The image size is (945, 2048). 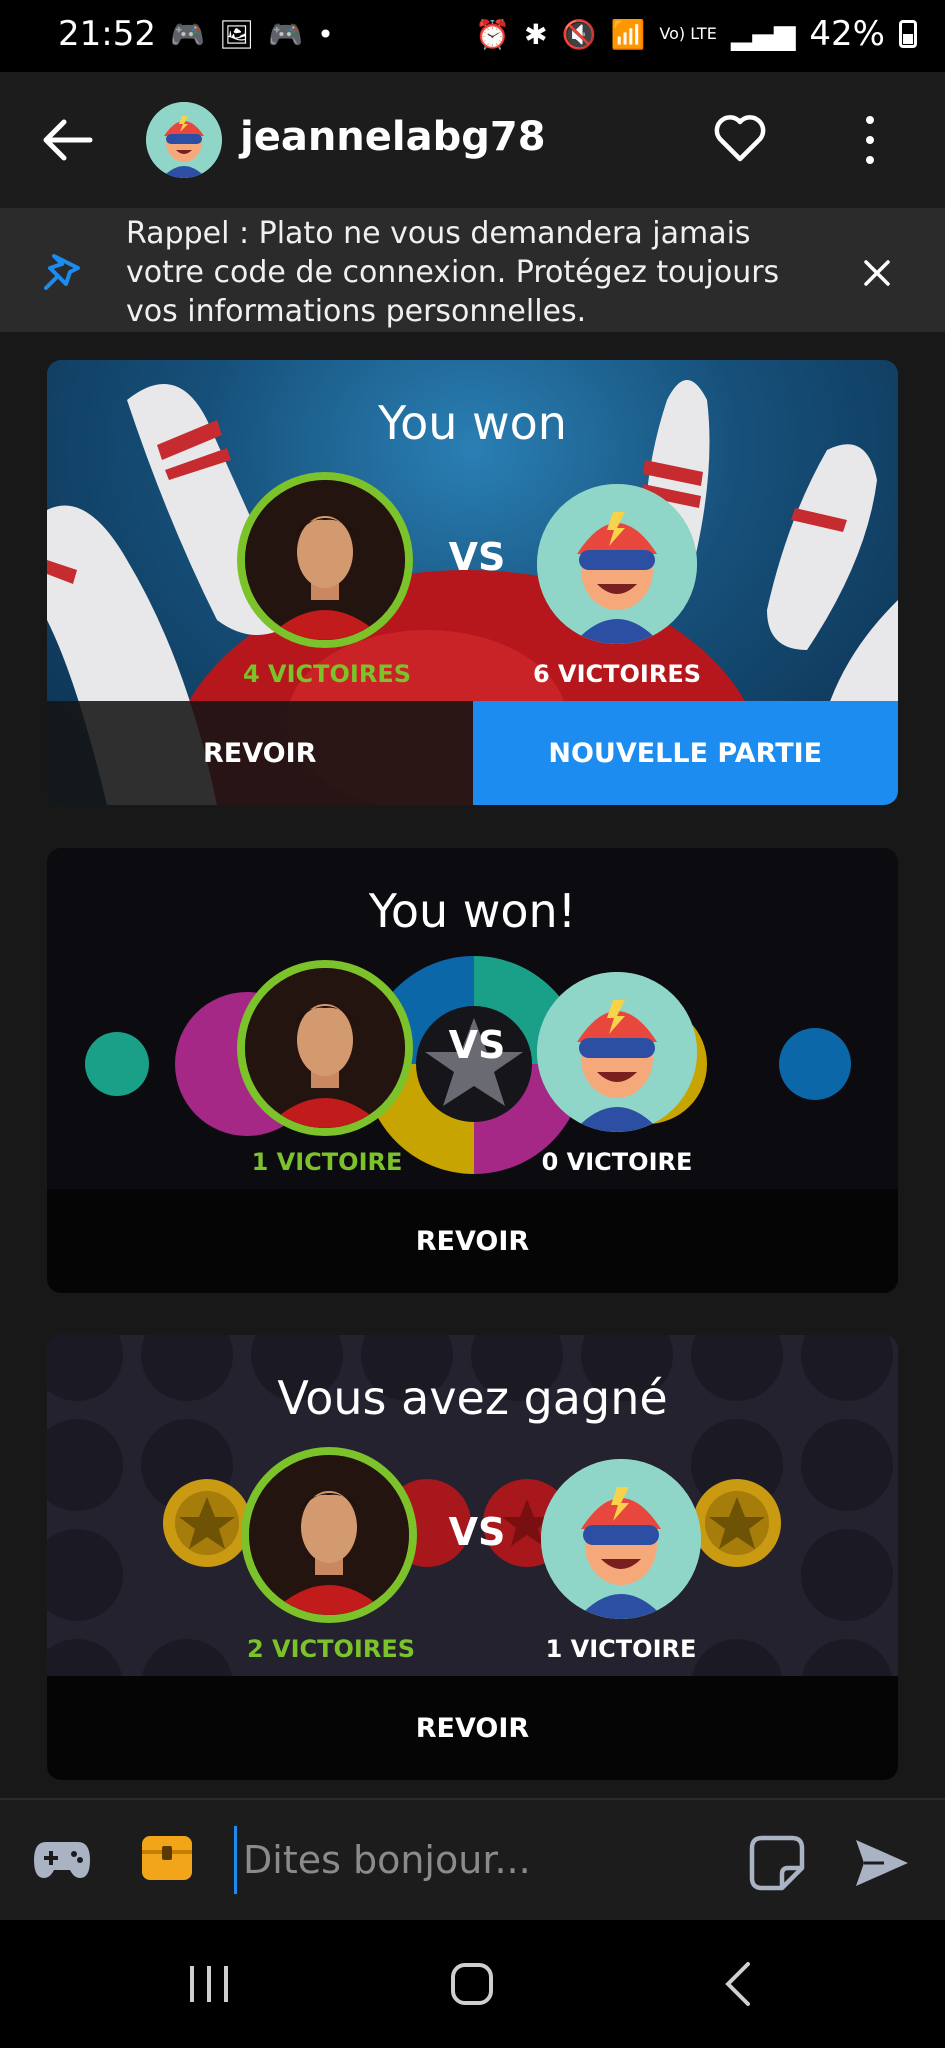 I want to click on my-wins: 4 VICTOIRES, so click(x=327, y=674).